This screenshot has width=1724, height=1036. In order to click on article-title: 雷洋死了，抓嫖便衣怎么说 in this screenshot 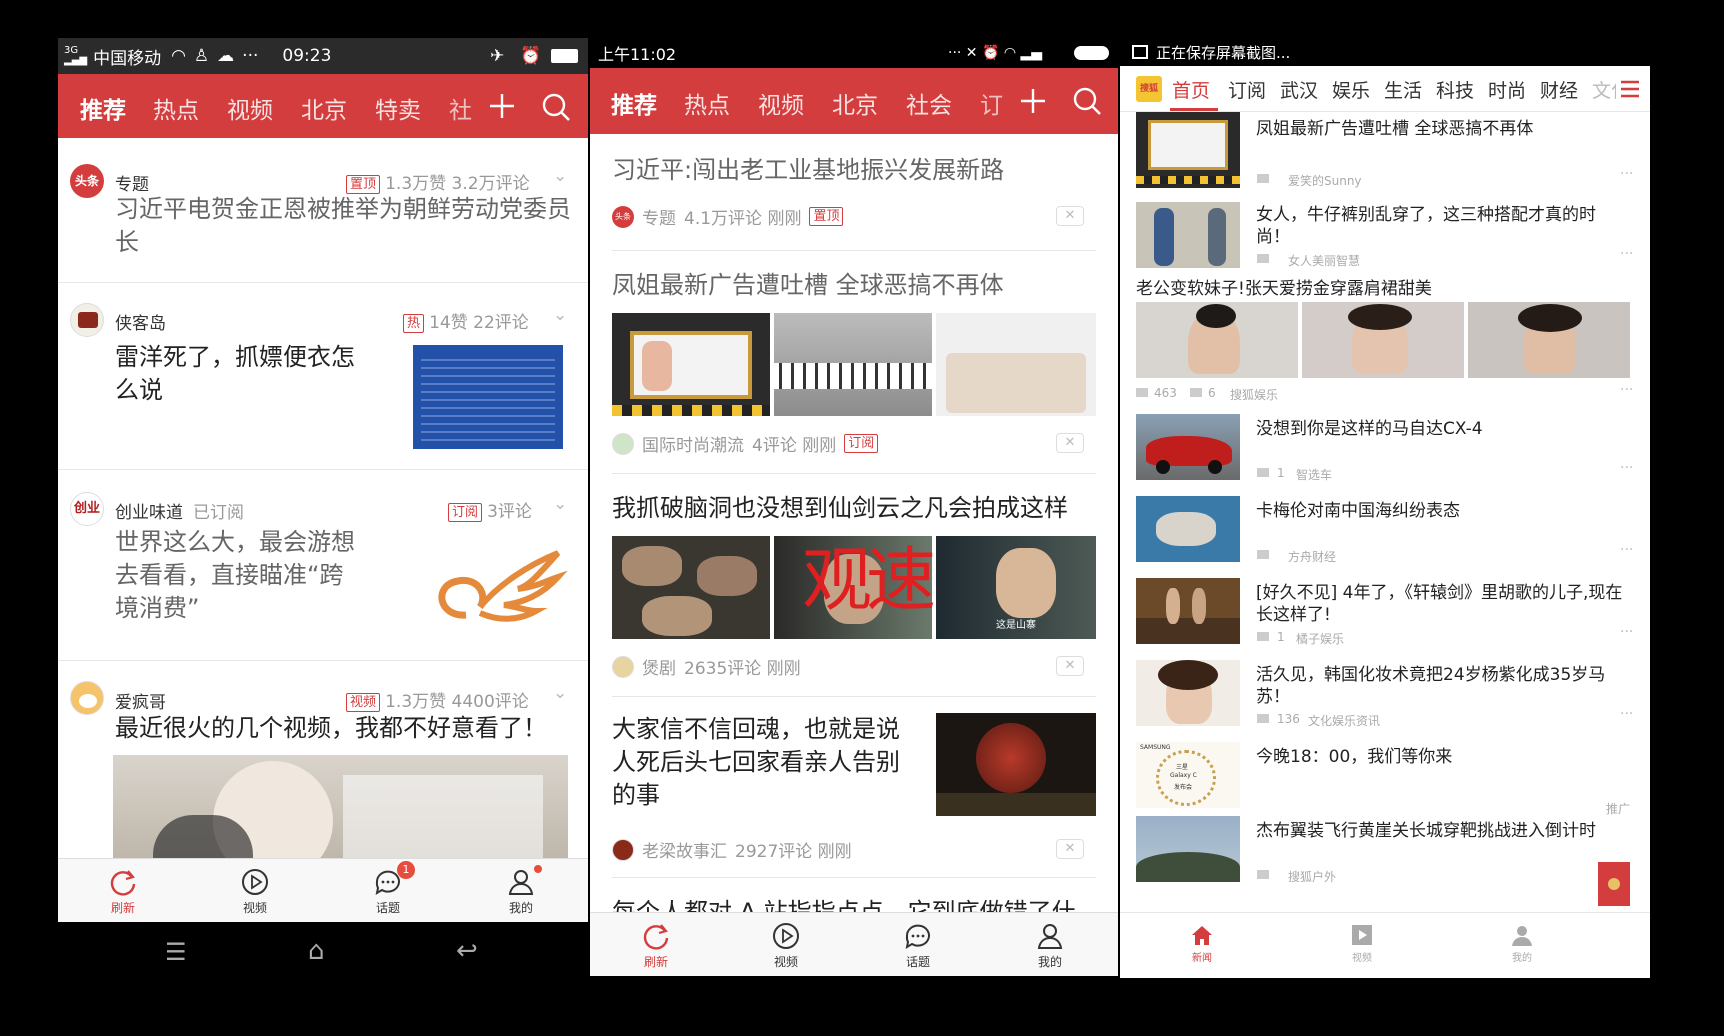, I will do `click(235, 373)`.